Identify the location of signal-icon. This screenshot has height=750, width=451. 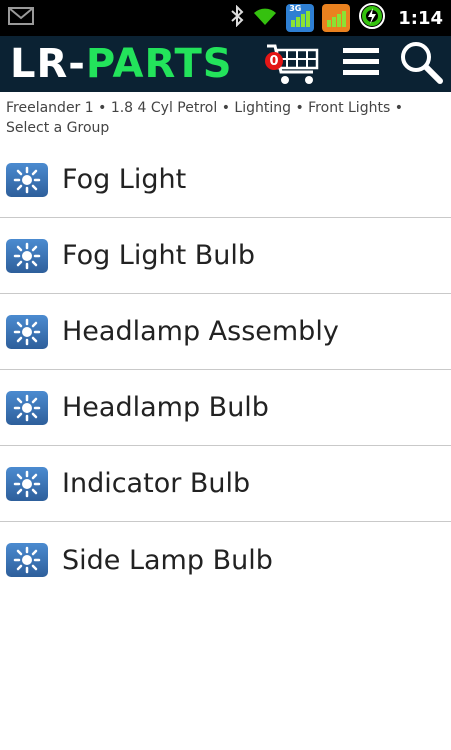
(336, 18).